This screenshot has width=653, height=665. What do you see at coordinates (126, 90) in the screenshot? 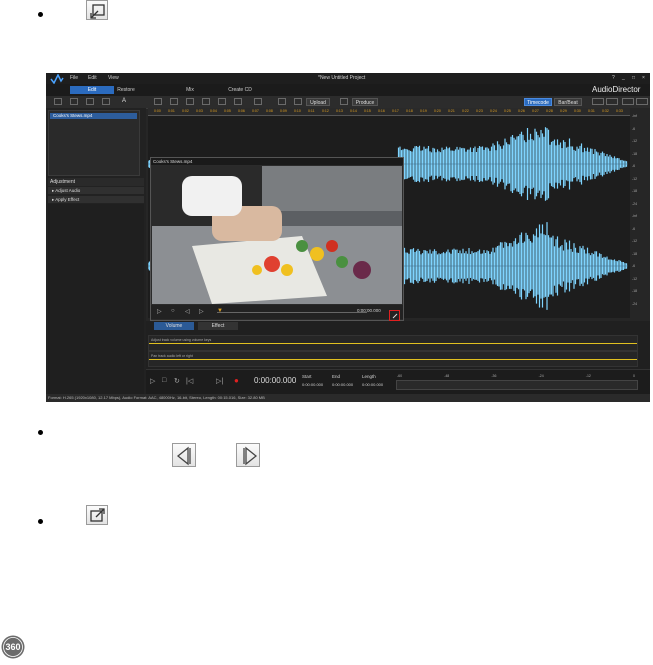
I see `tab-restore: Restore` at bounding box center [126, 90].